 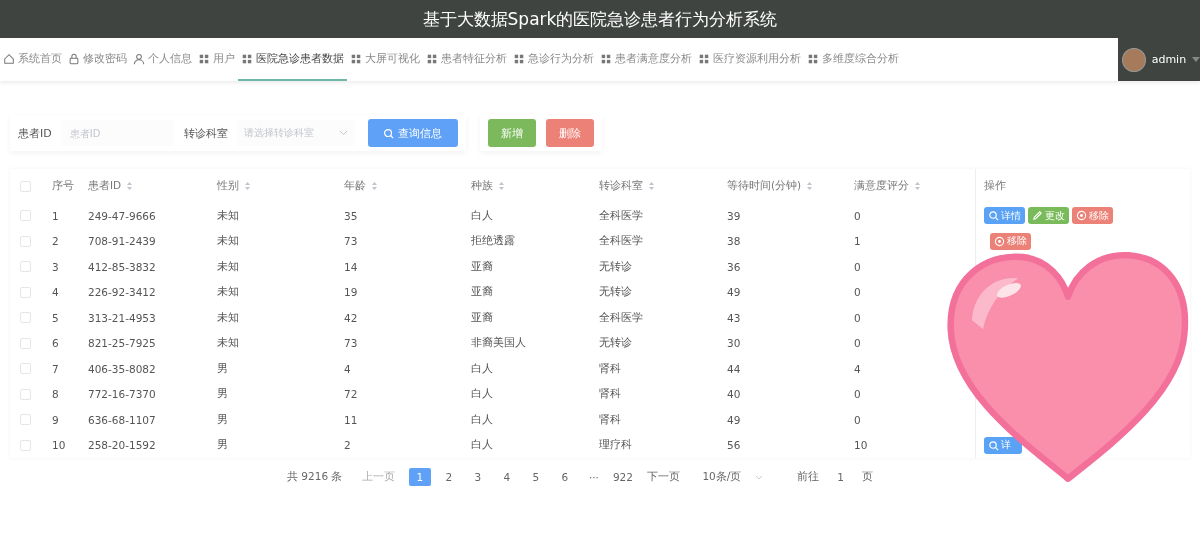 What do you see at coordinates (615, 342) in the screenshot?
I see `table-cell: 无转诊` at bounding box center [615, 342].